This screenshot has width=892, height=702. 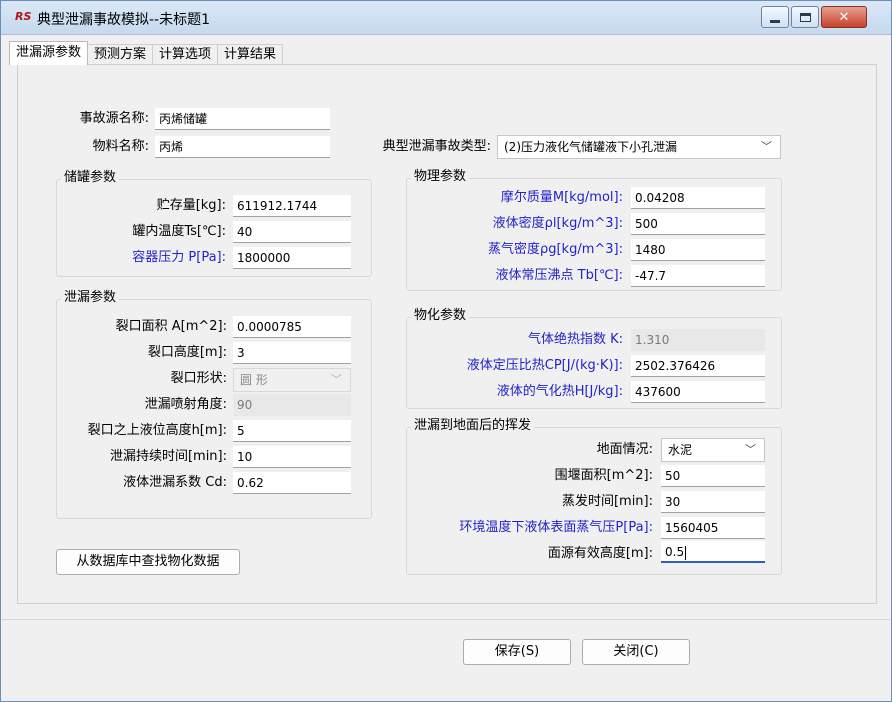 I want to click on bund-area-input: 50, so click(x=713, y=476).